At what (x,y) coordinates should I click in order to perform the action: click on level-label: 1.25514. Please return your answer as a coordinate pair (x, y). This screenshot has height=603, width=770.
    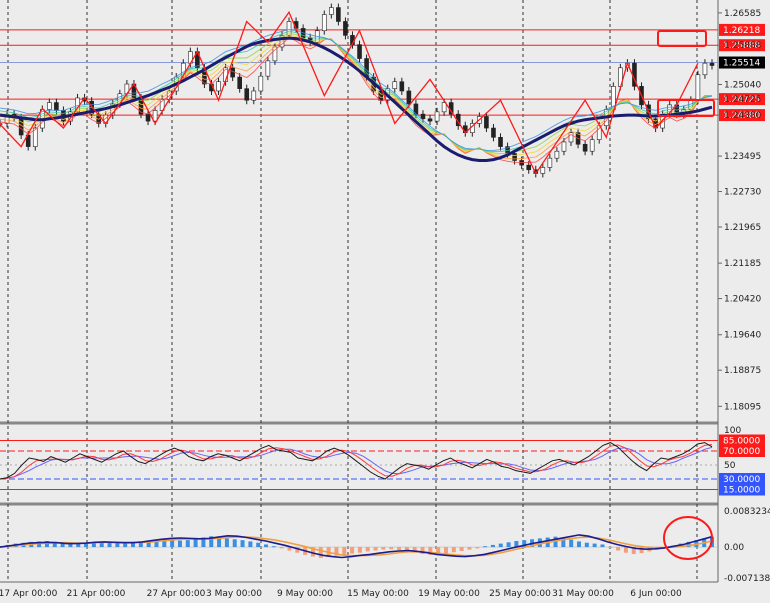
    Looking at the image, I should click on (741, 64).